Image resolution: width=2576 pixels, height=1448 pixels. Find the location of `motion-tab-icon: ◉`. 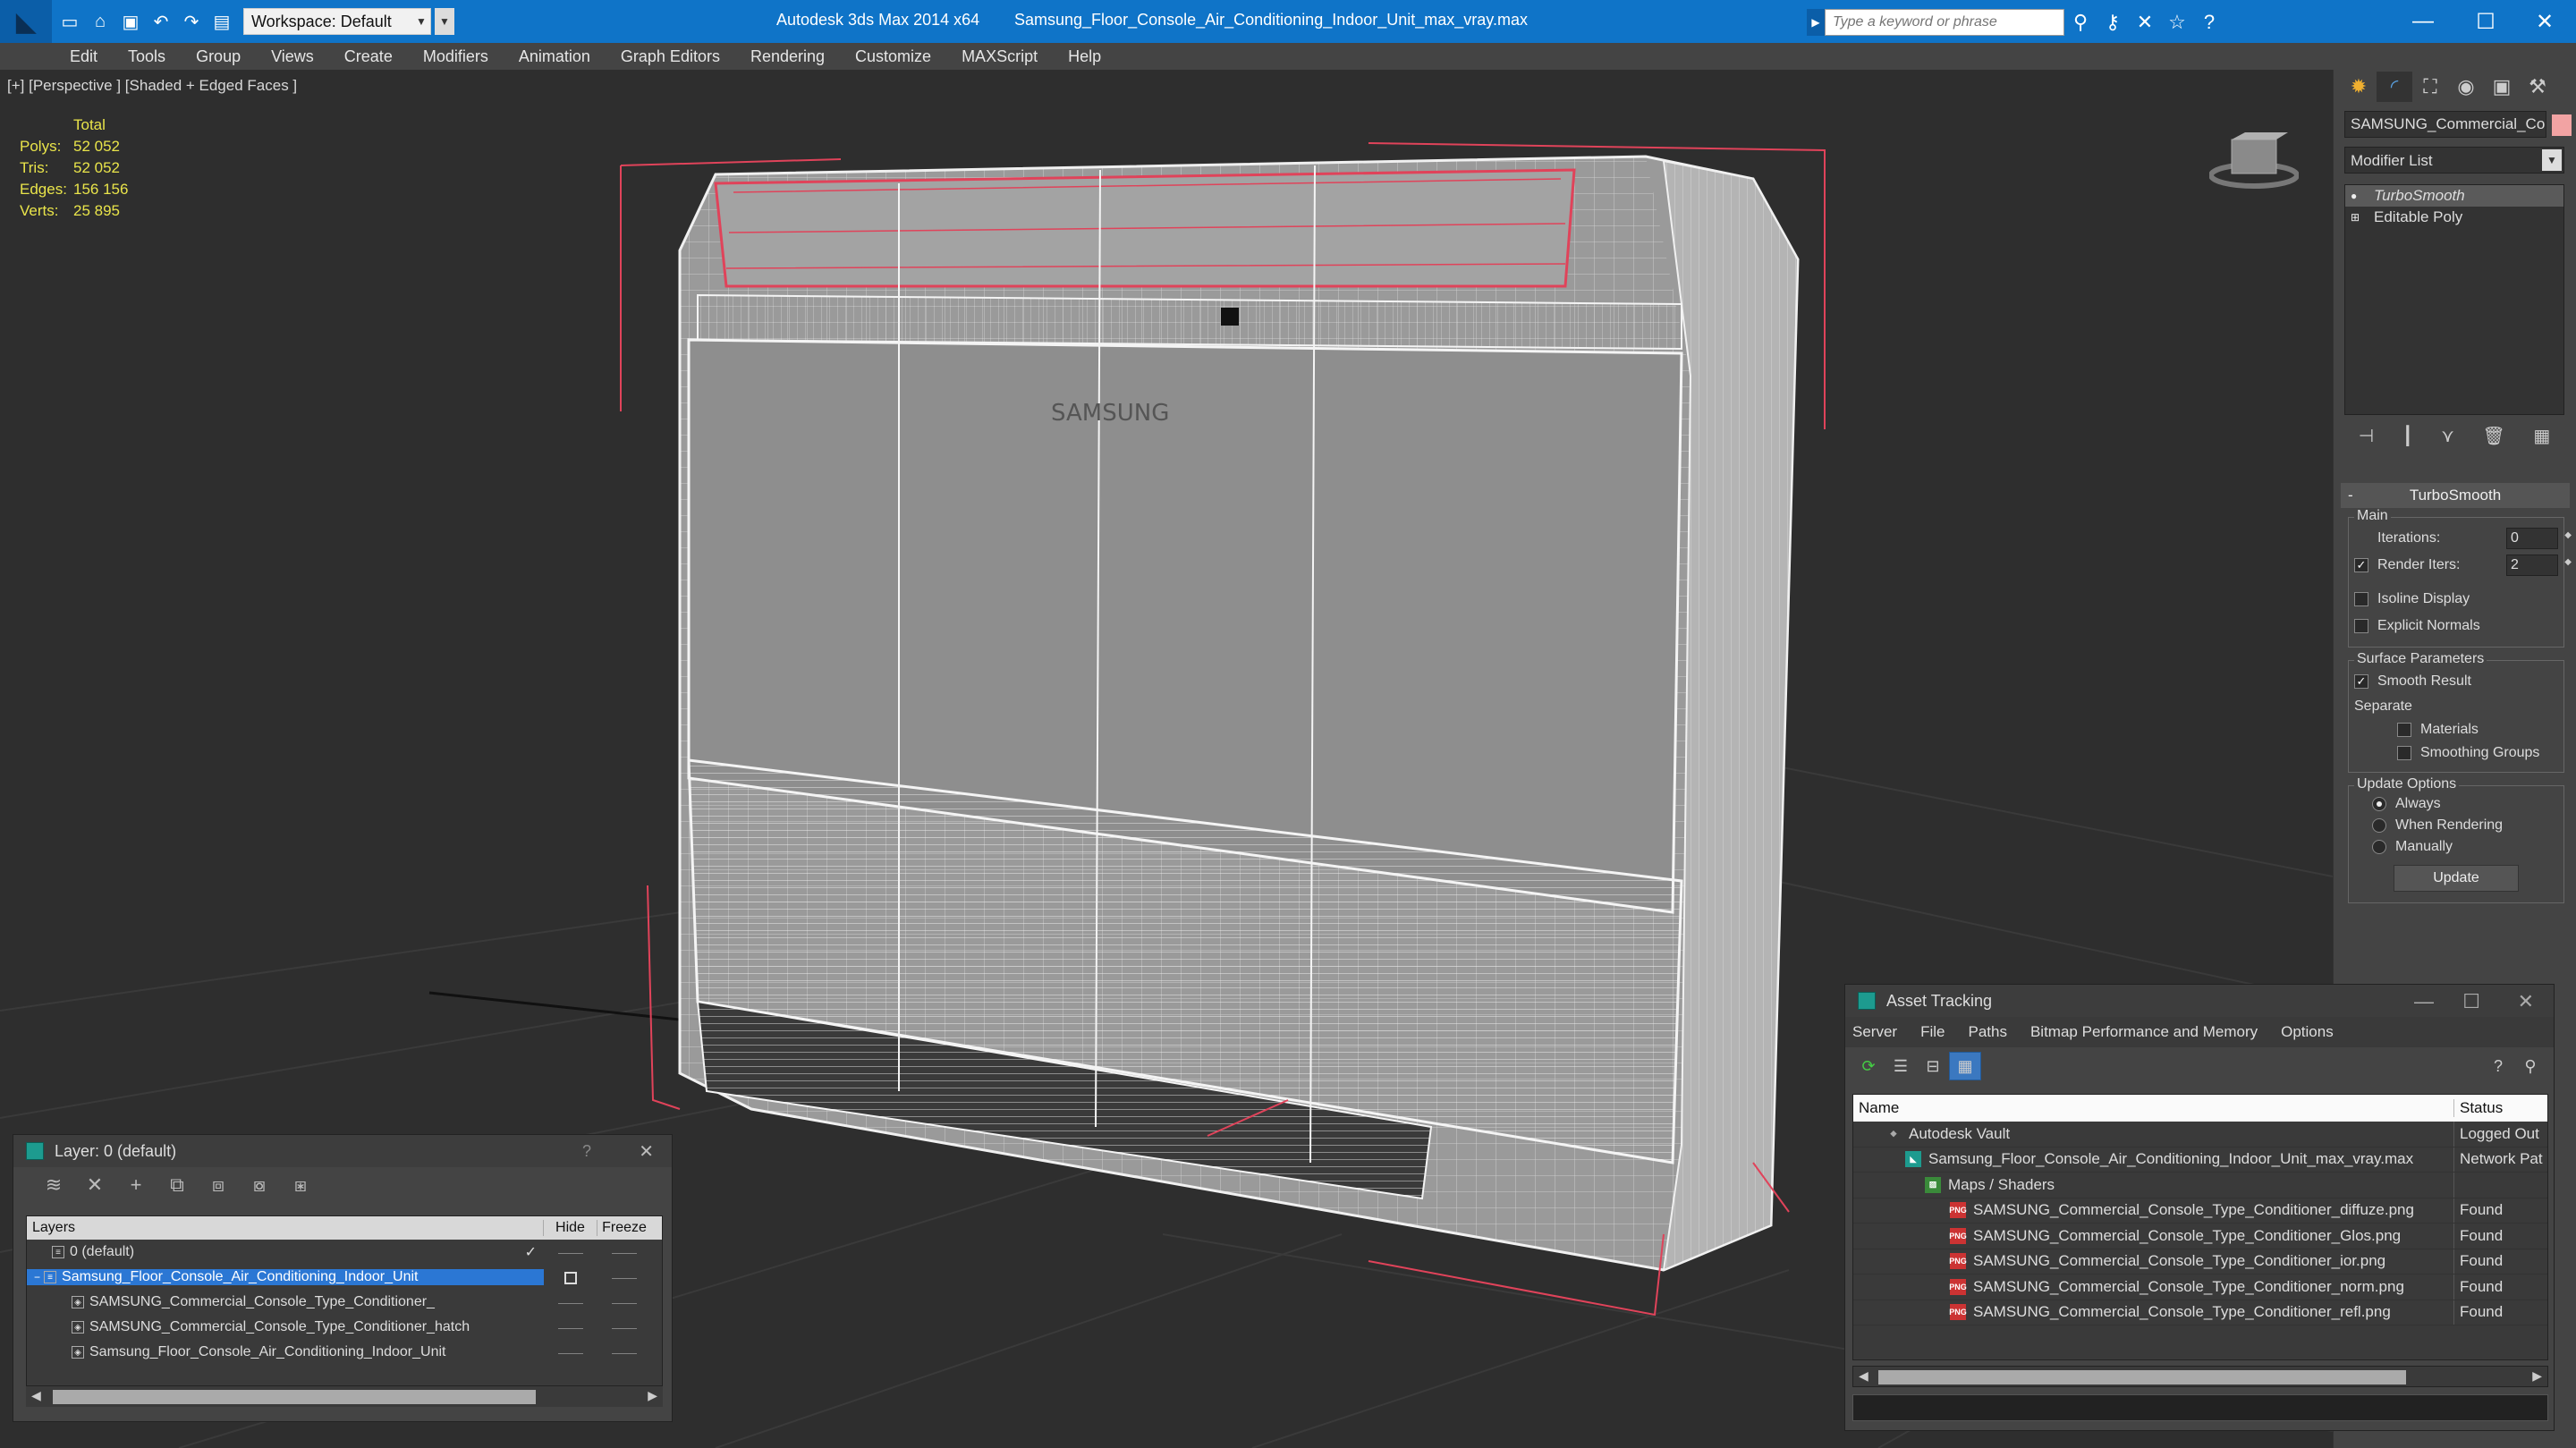

motion-tab-icon: ◉ is located at coordinates (2466, 87).